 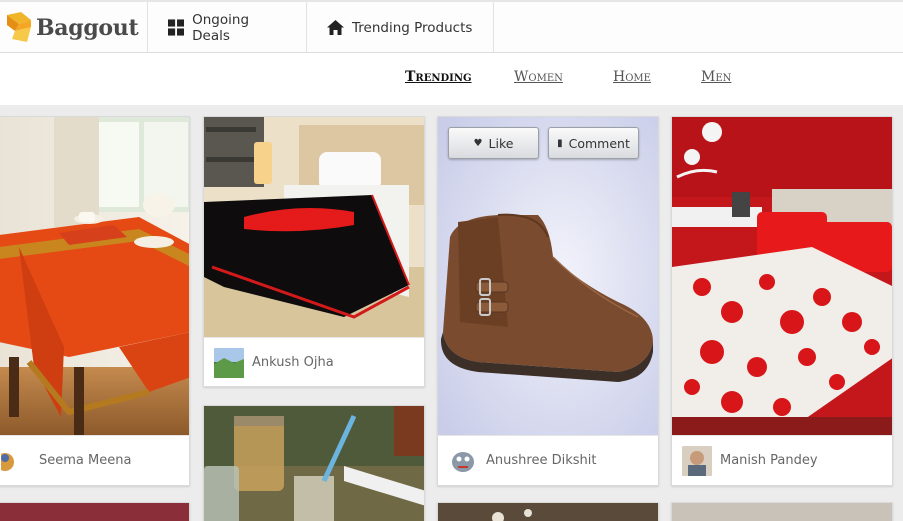 I want to click on owner-name: Manish Pandey, so click(x=769, y=460).